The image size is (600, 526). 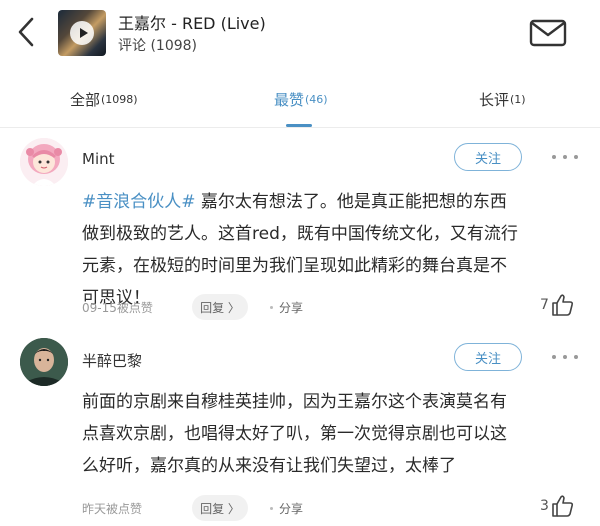 I want to click on avatar-photo, so click(x=44, y=362).